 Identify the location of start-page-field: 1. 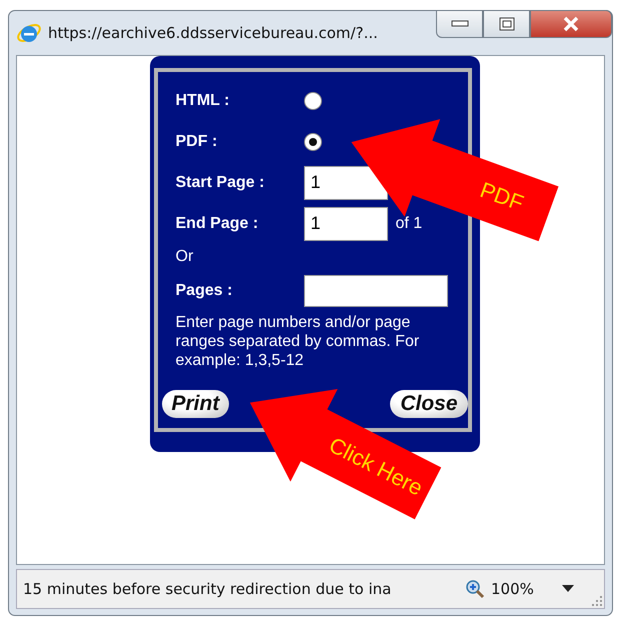
(346, 183).